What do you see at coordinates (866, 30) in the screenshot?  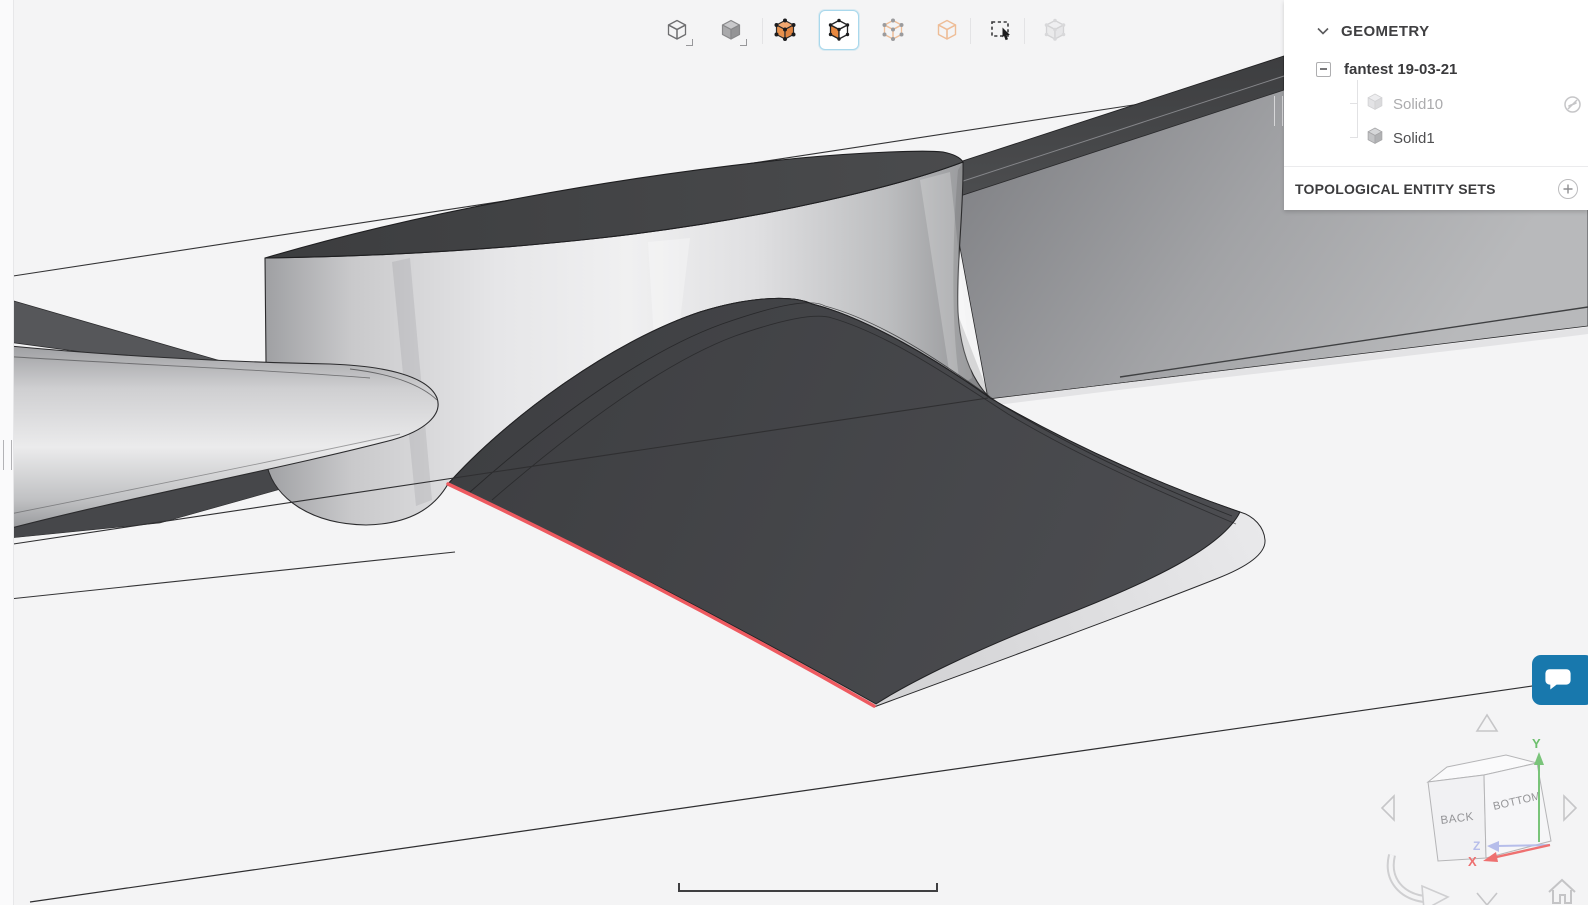 I see `selection-mode-toolbar` at bounding box center [866, 30].